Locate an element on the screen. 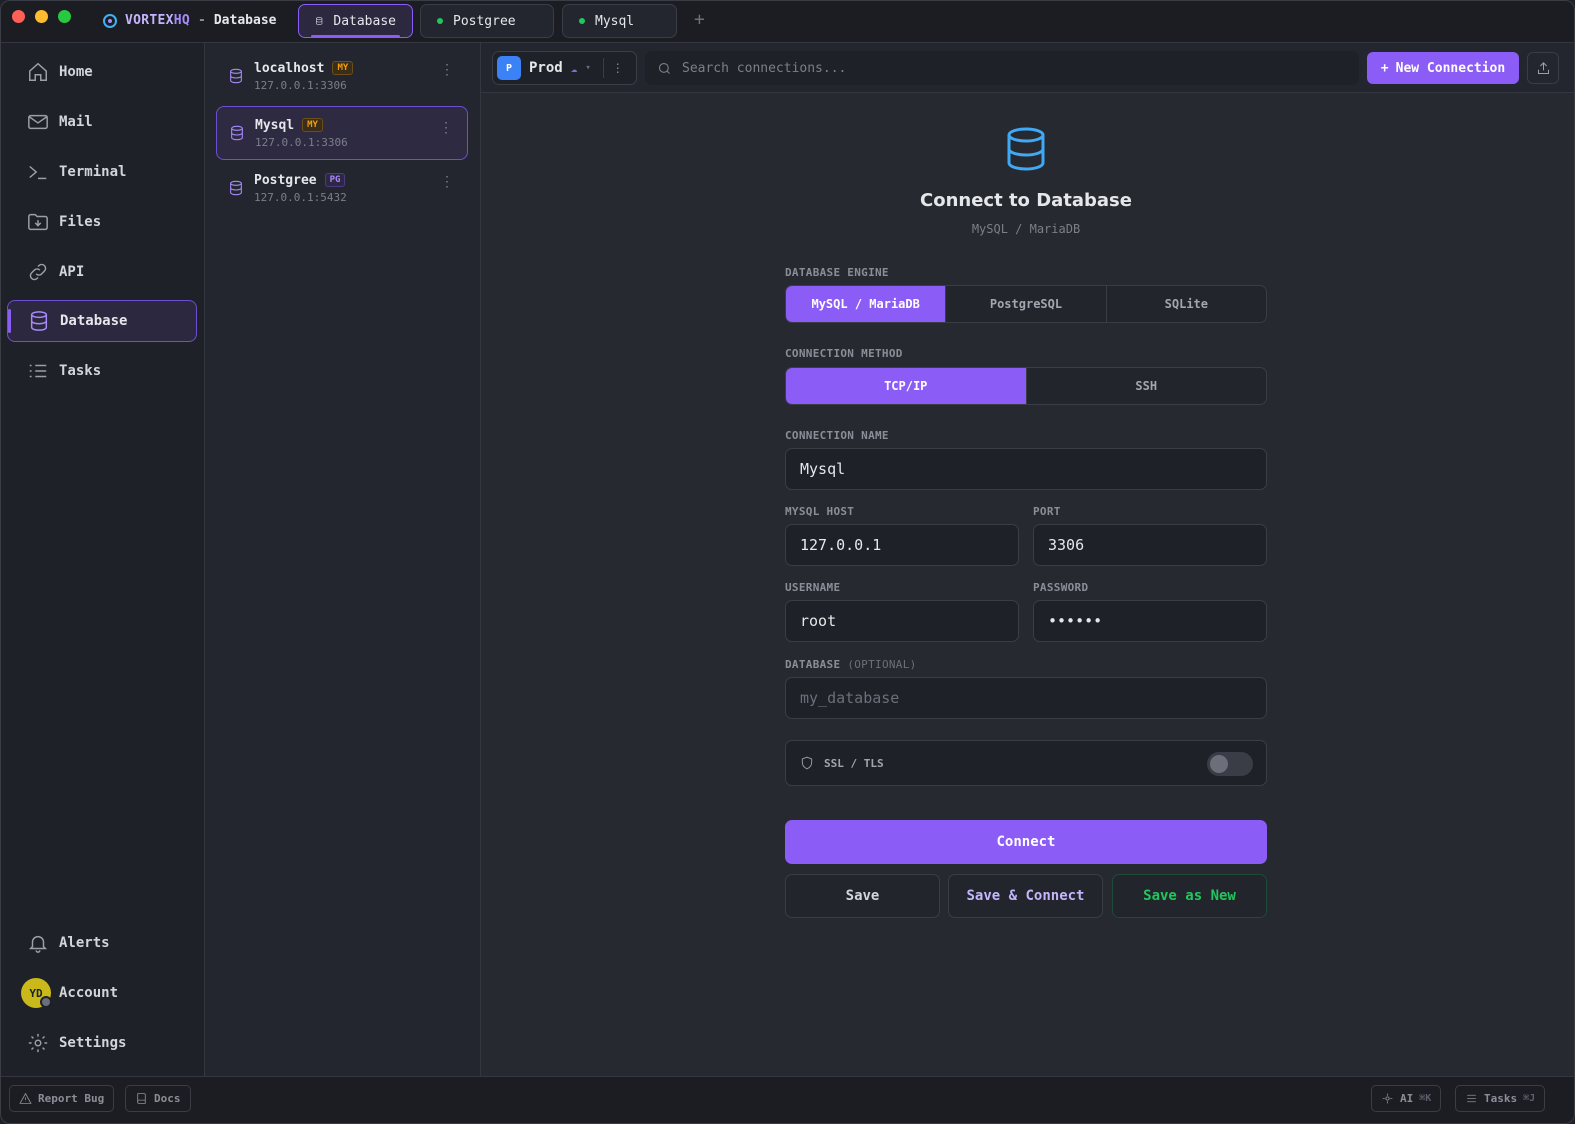 The image size is (1575, 1124). connection-item-mysql: Mysql MY 127.0.0.1:3306 ⋮ is located at coordinates (342, 133).